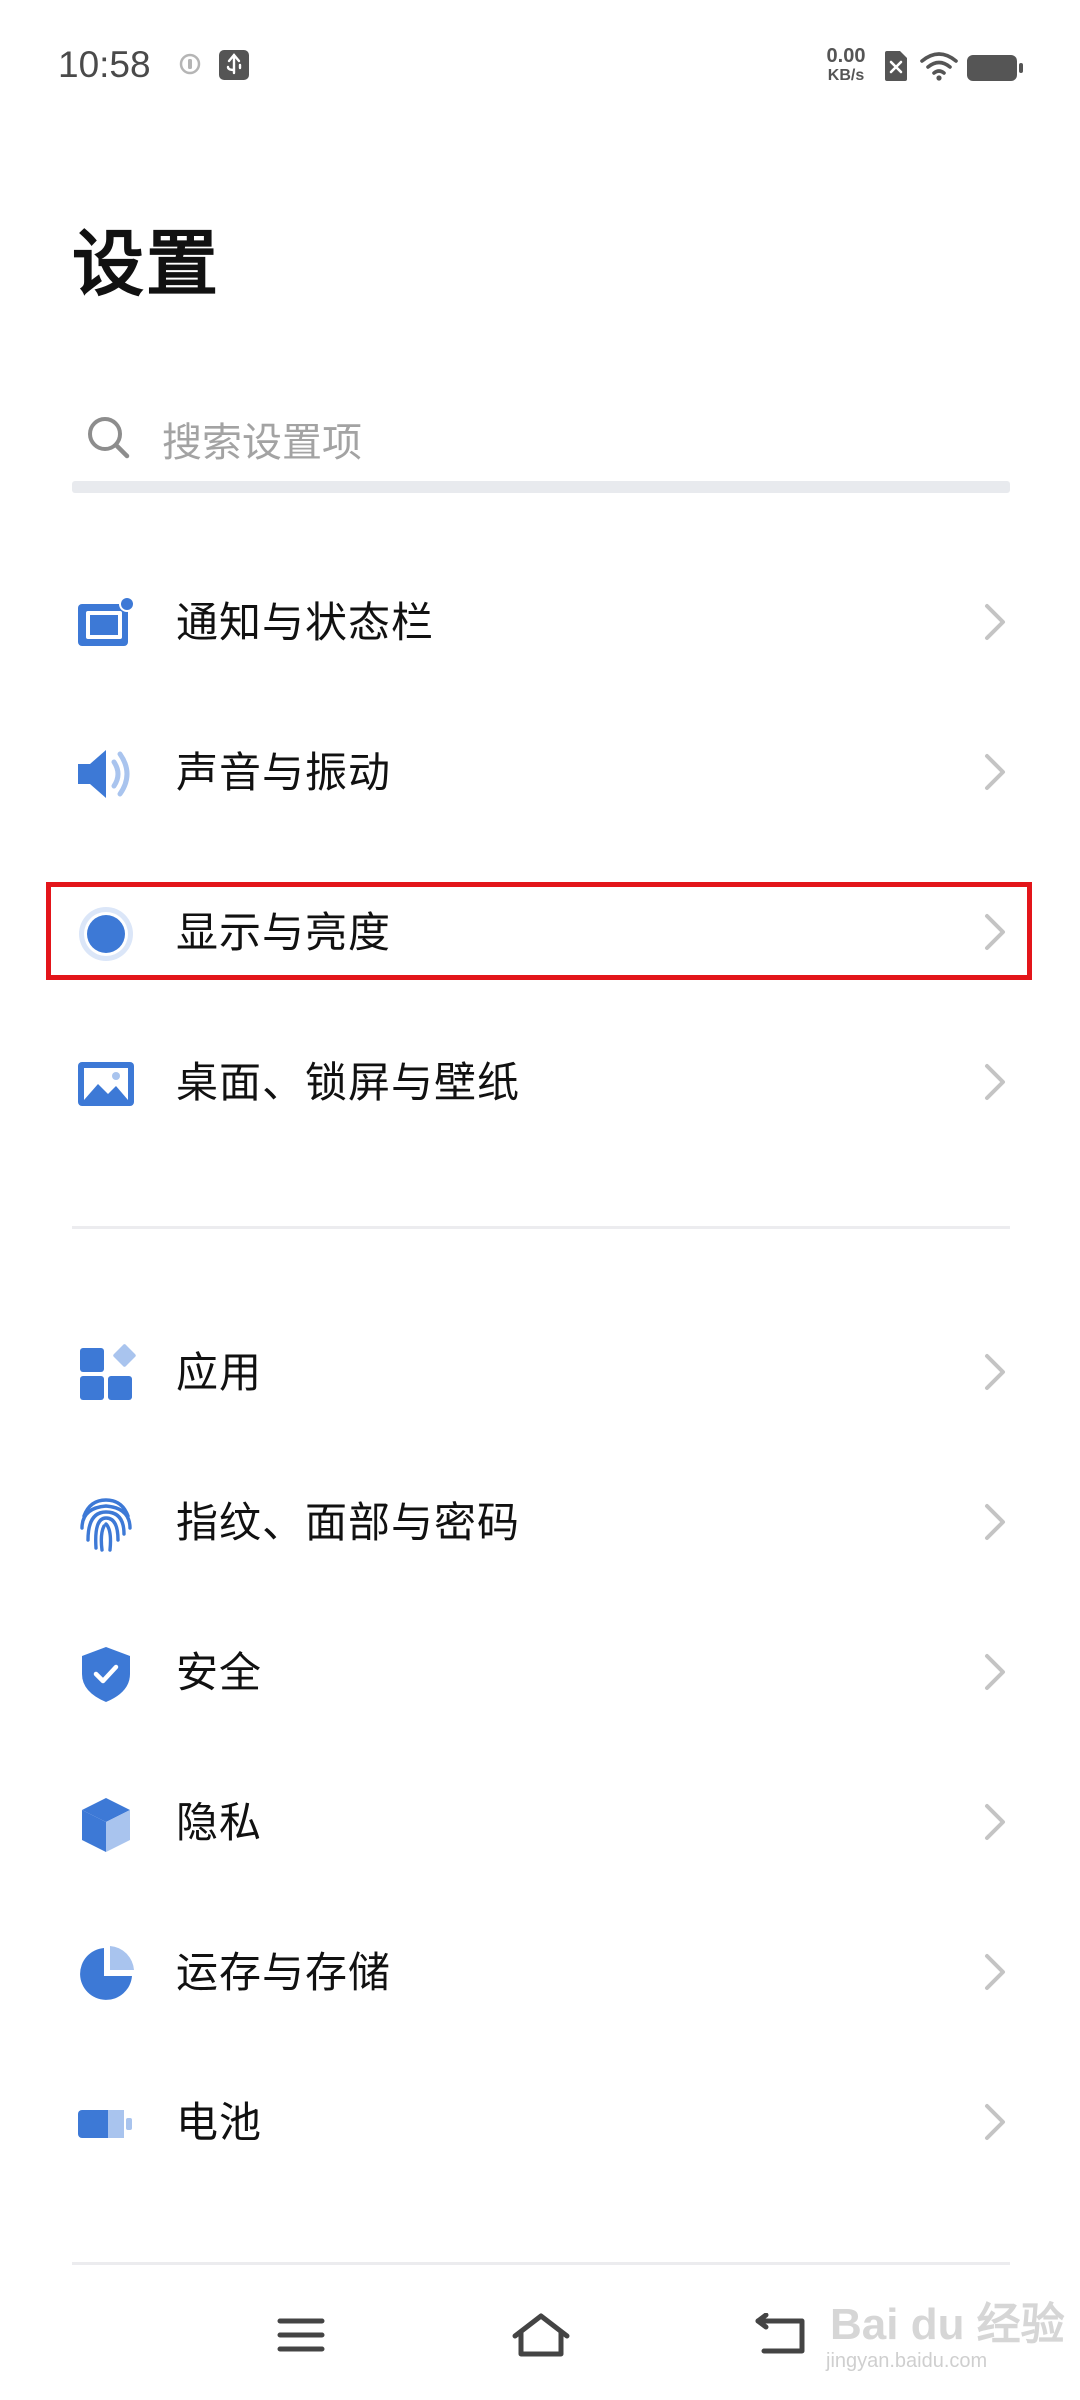  I want to click on network-speed: 0.00 KB/s, so click(846, 65).